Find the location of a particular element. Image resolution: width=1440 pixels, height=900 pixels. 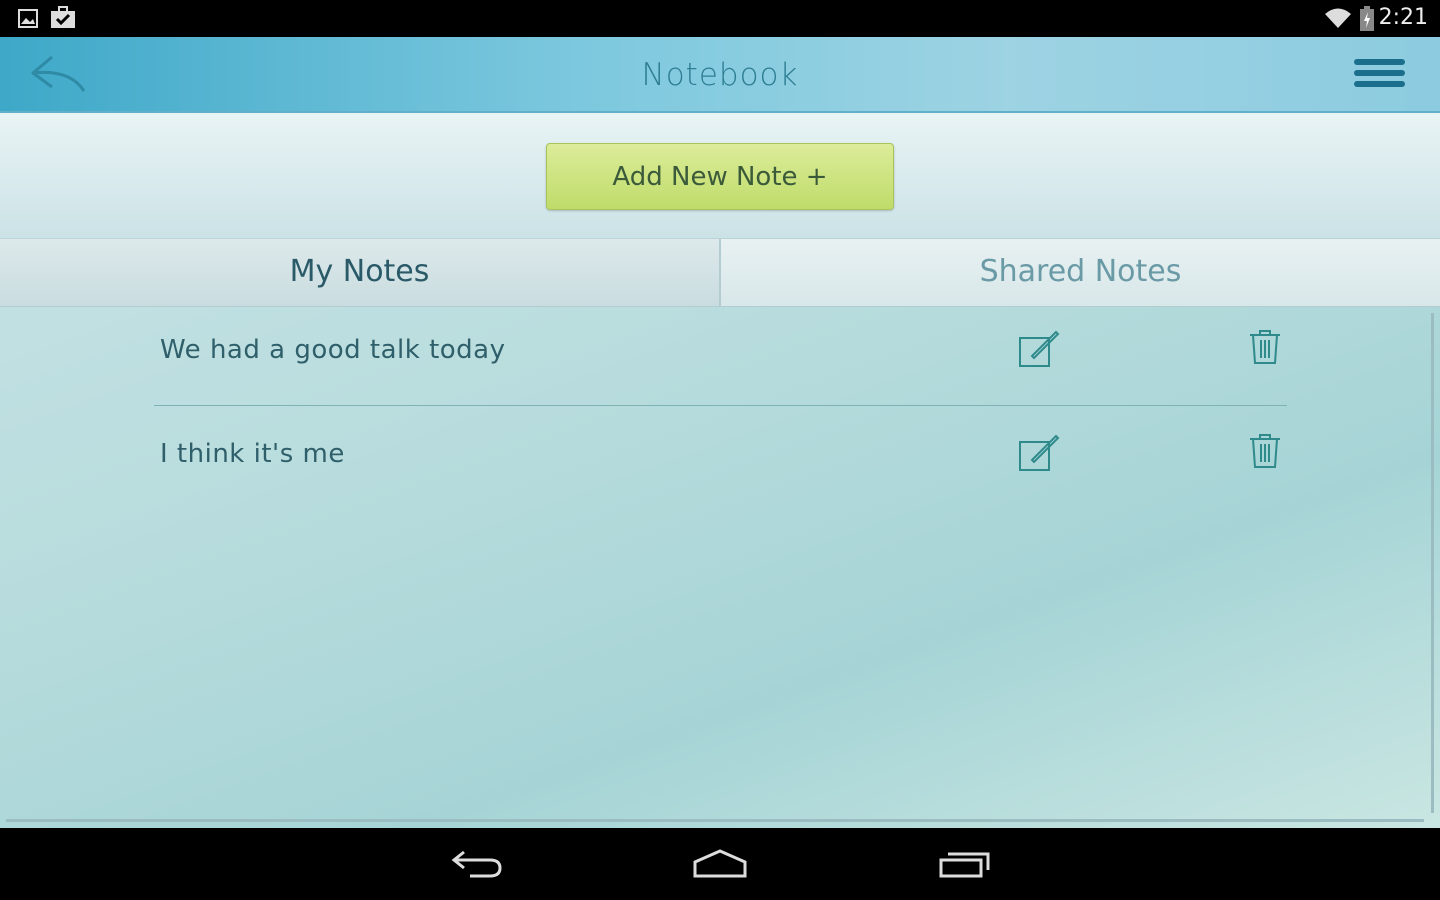

note-title: We had a good talk today is located at coordinates (333, 350).